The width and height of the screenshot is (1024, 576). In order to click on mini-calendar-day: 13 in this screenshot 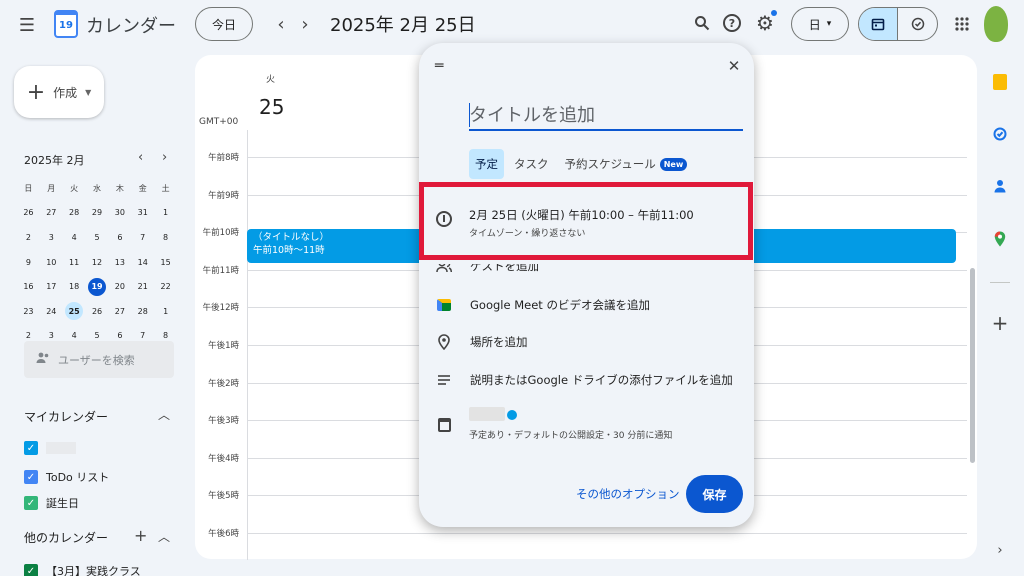, I will do `click(119, 262)`.